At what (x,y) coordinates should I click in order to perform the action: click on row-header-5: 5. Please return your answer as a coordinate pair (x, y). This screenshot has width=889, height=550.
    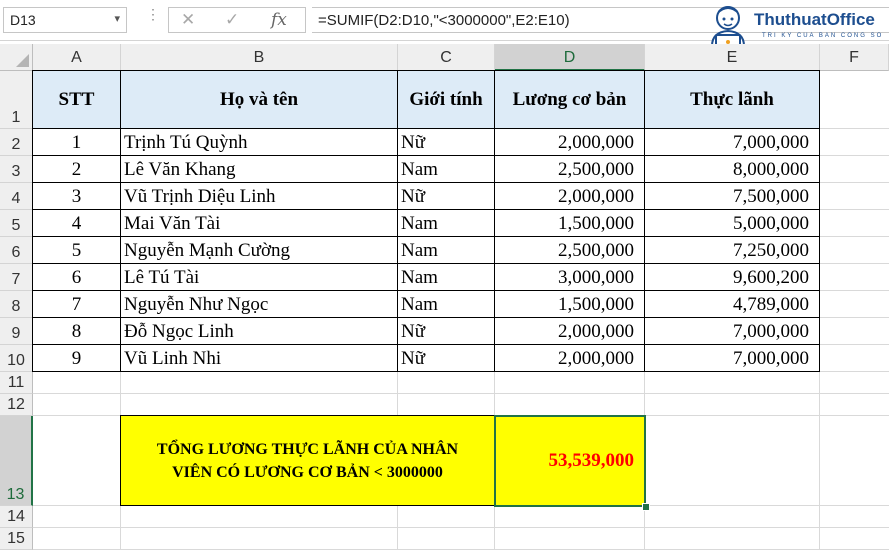
    Looking at the image, I should click on (16, 223).